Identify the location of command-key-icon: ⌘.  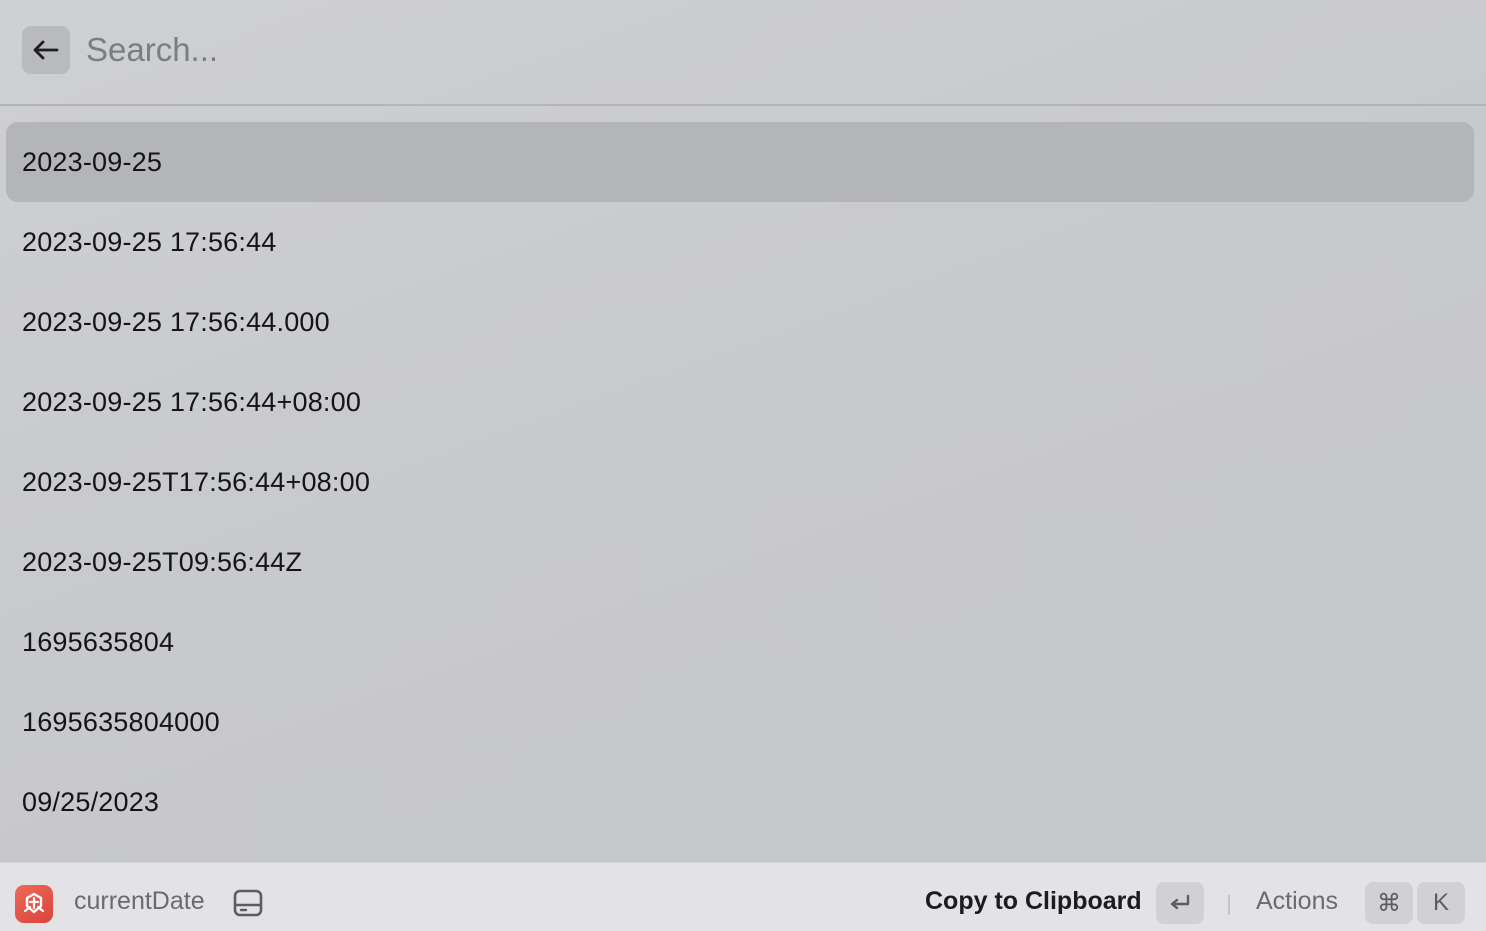
(1389, 903).